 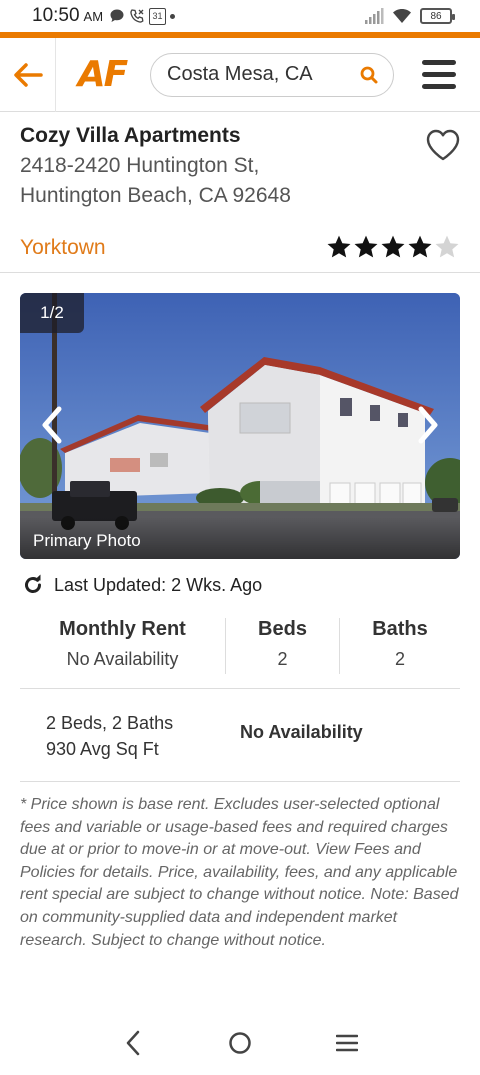 What do you see at coordinates (369, 75) in the screenshot?
I see `search-icon` at bounding box center [369, 75].